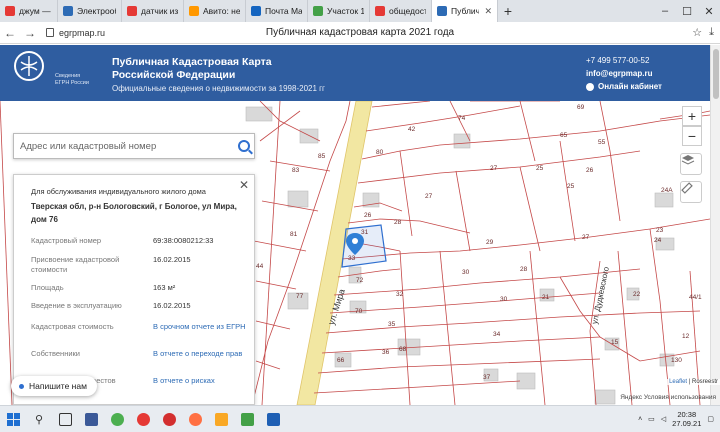 The image size is (720, 432). I want to click on plot-number-label: 68, so click(403, 349).